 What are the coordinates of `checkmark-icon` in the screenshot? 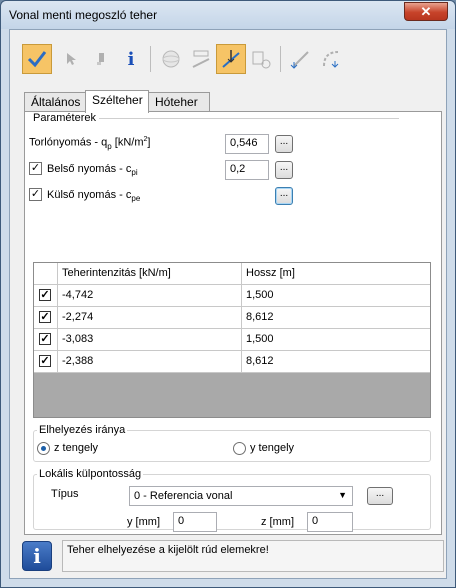 It's located at (37, 59).